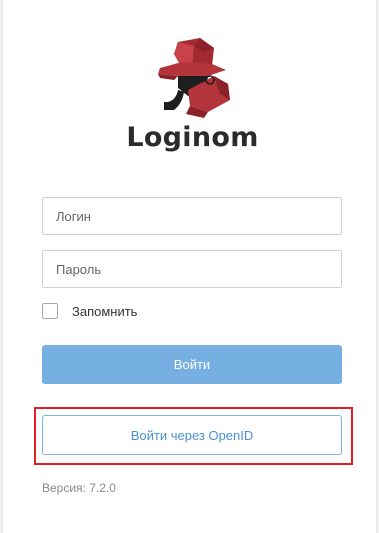 The width and height of the screenshot is (379, 533). I want to click on remember-me-checkbox: Запомнить, so click(89, 311).